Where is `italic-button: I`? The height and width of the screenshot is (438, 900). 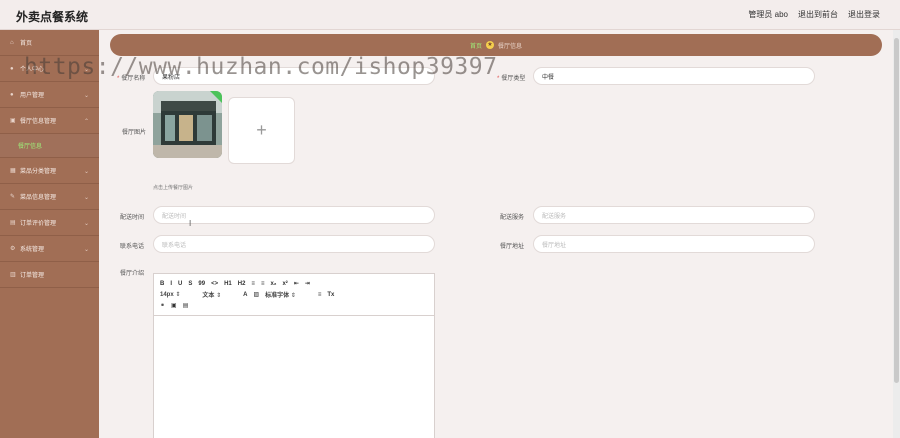 italic-button: I is located at coordinates (171, 284).